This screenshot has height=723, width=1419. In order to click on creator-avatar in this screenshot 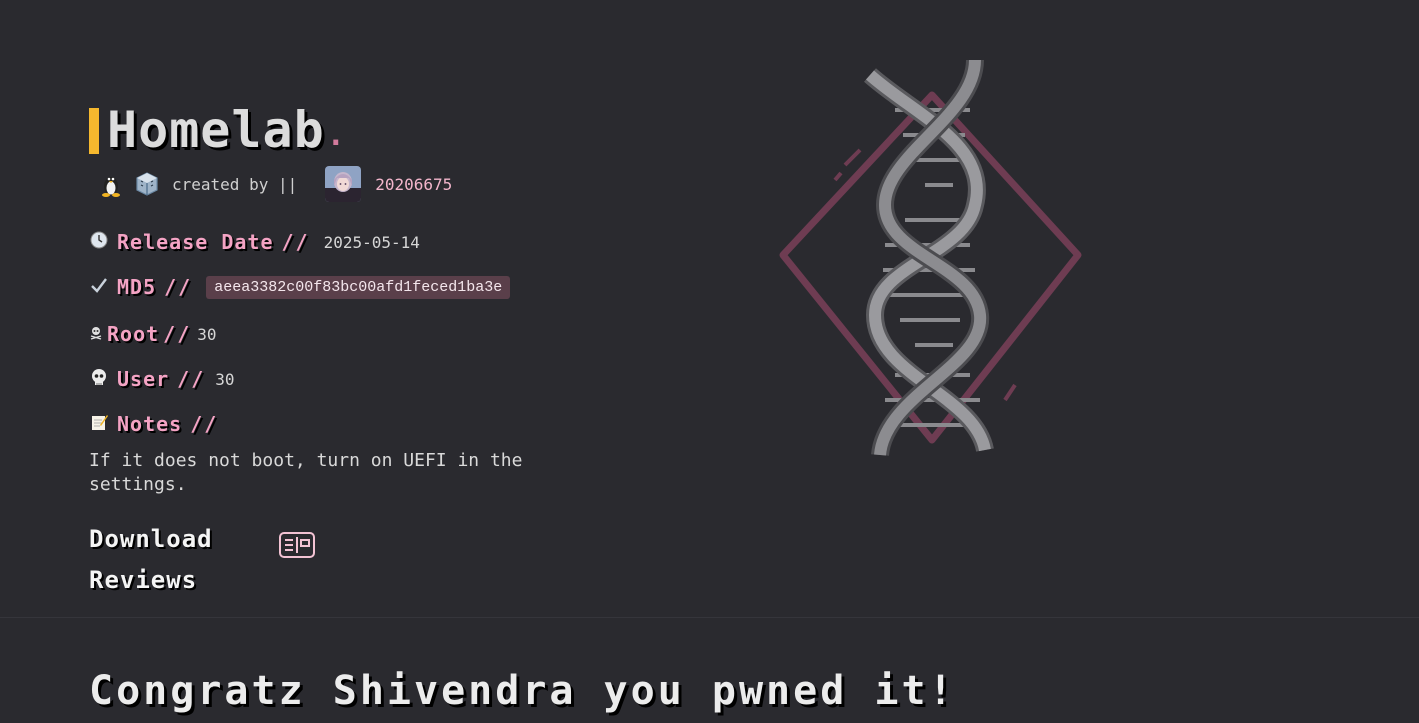, I will do `click(343, 184)`.